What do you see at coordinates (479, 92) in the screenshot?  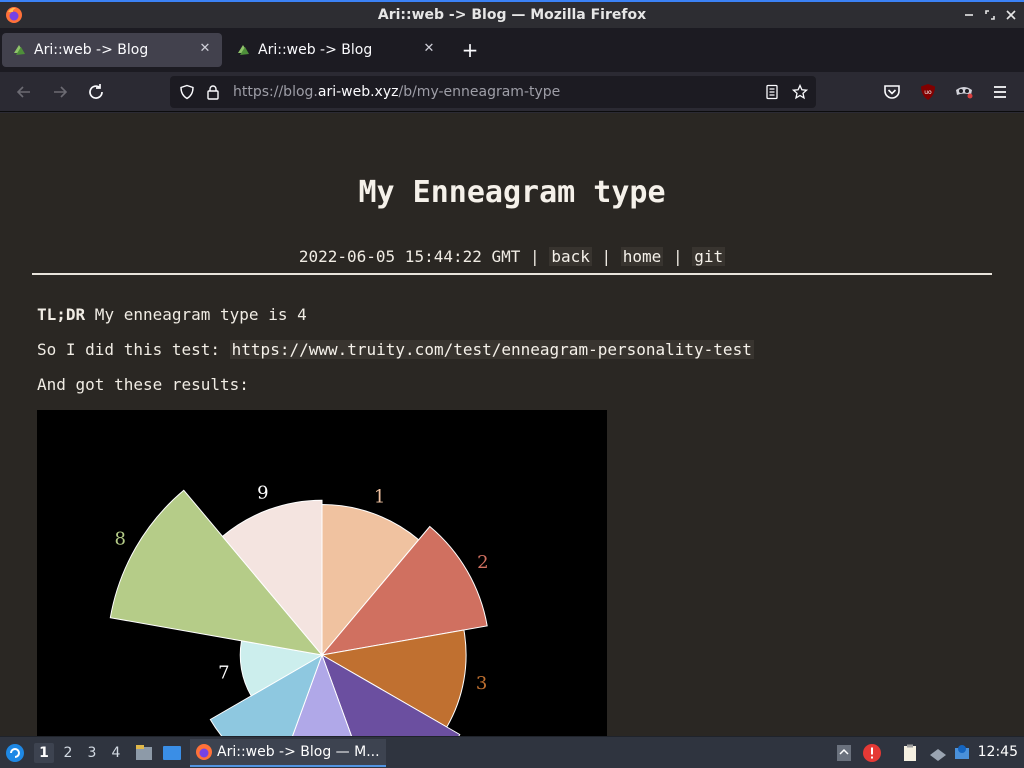 I see `url-path: /b/my-enneagram-type` at bounding box center [479, 92].